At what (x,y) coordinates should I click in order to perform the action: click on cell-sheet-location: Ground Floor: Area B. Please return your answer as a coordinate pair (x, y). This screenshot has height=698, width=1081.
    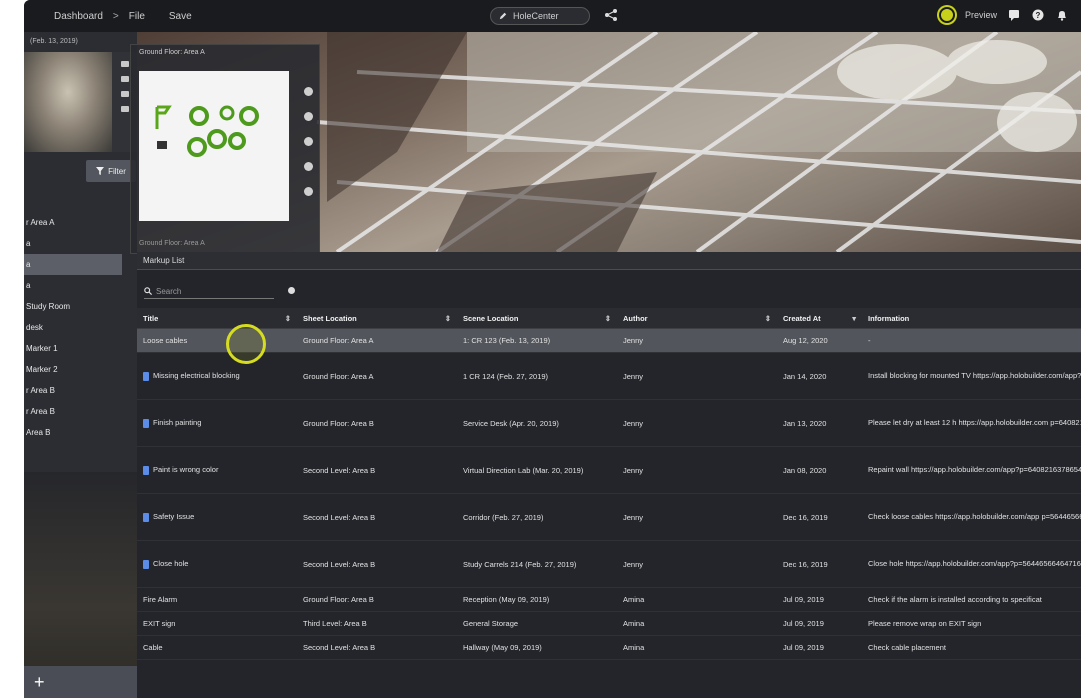
    Looking at the image, I should click on (377, 600).